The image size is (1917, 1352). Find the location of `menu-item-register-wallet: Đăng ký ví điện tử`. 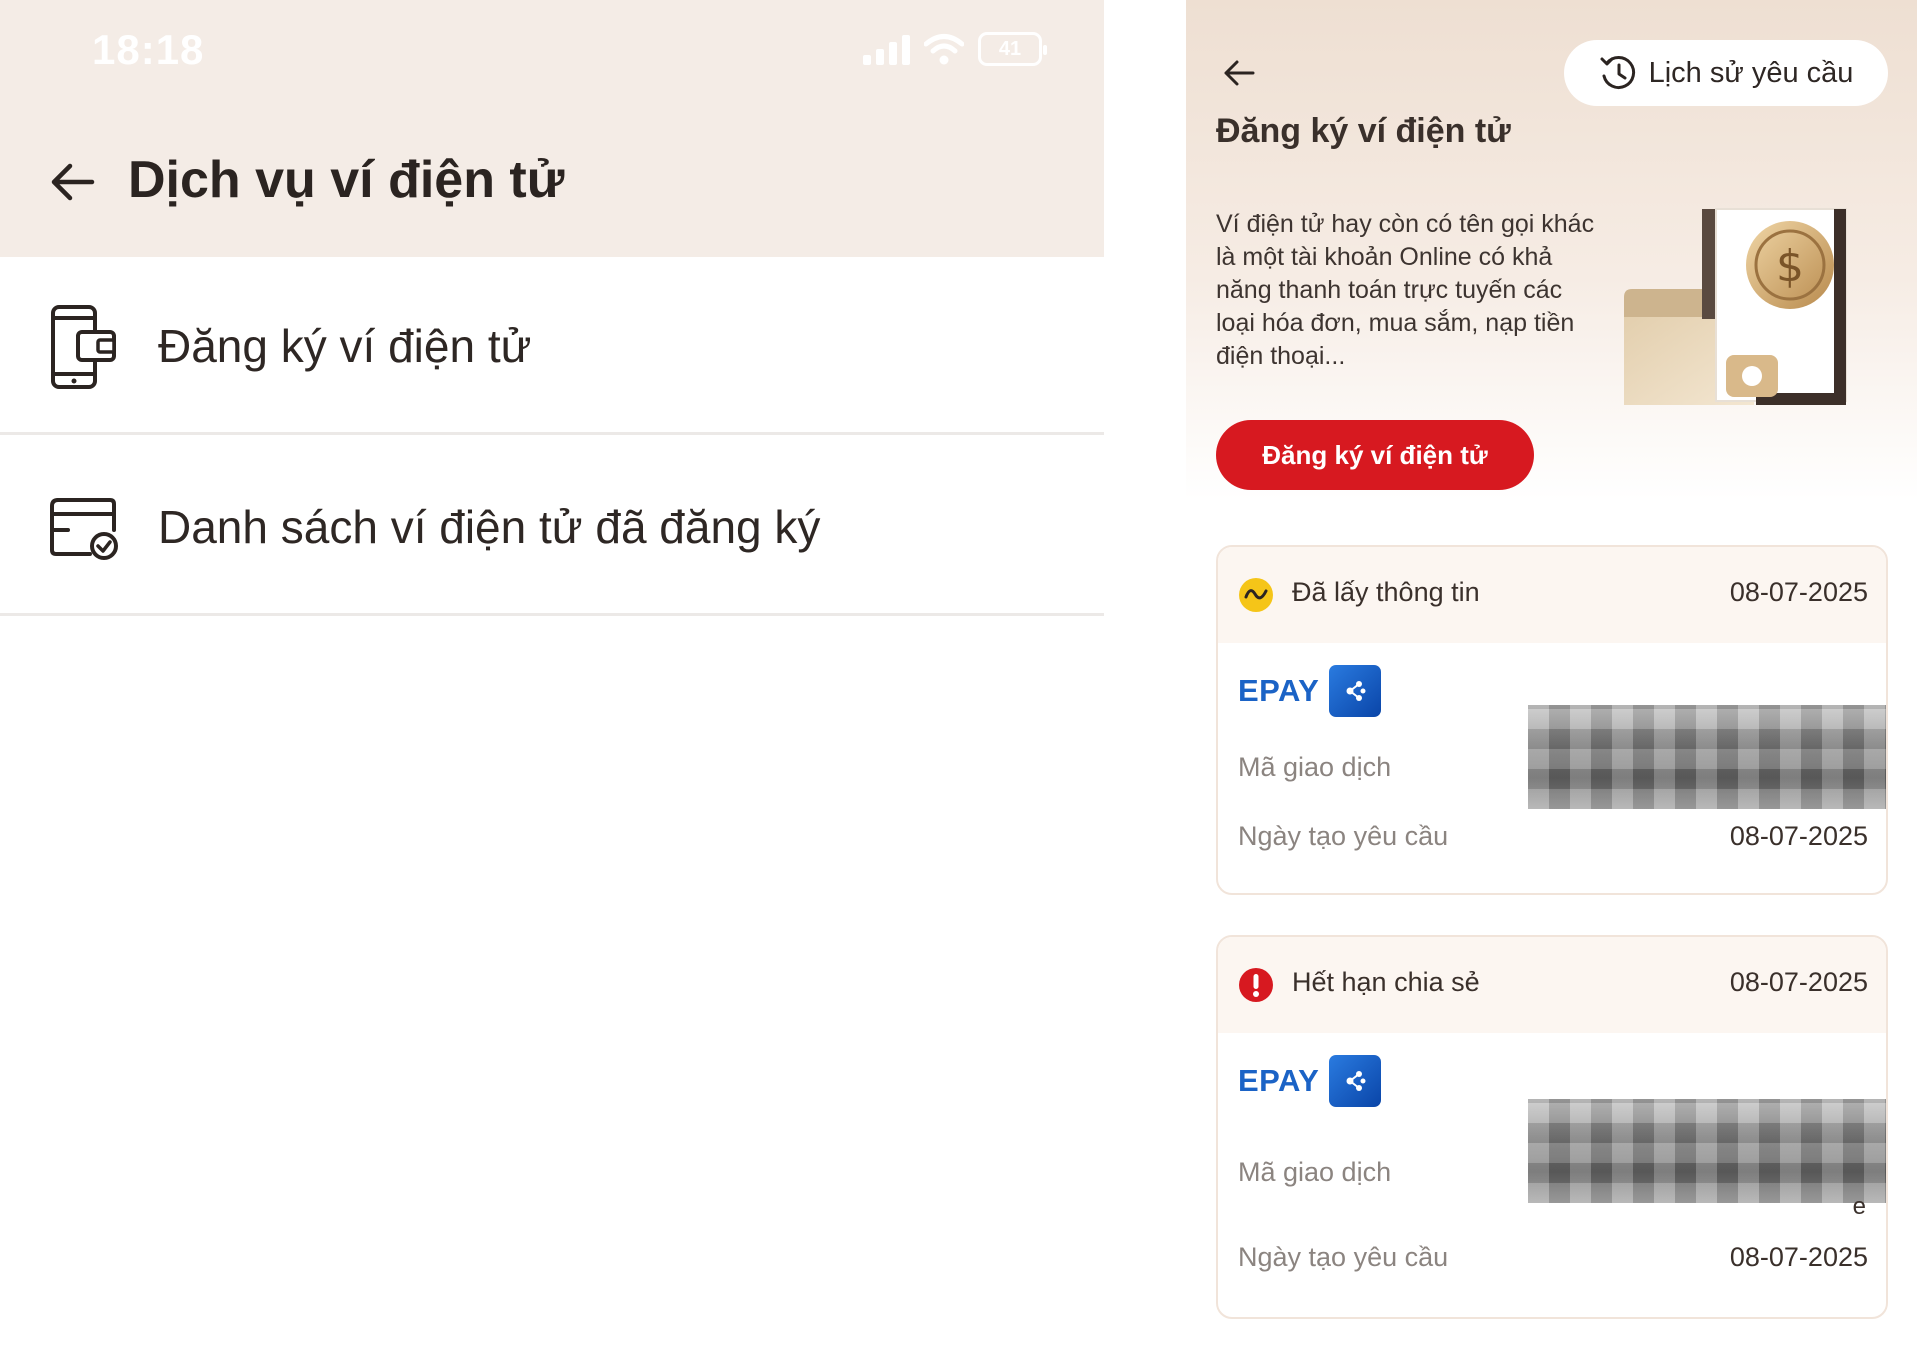

menu-item-register-wallet: Đăng ký ví điện tử is located at coordinates (552, 346).